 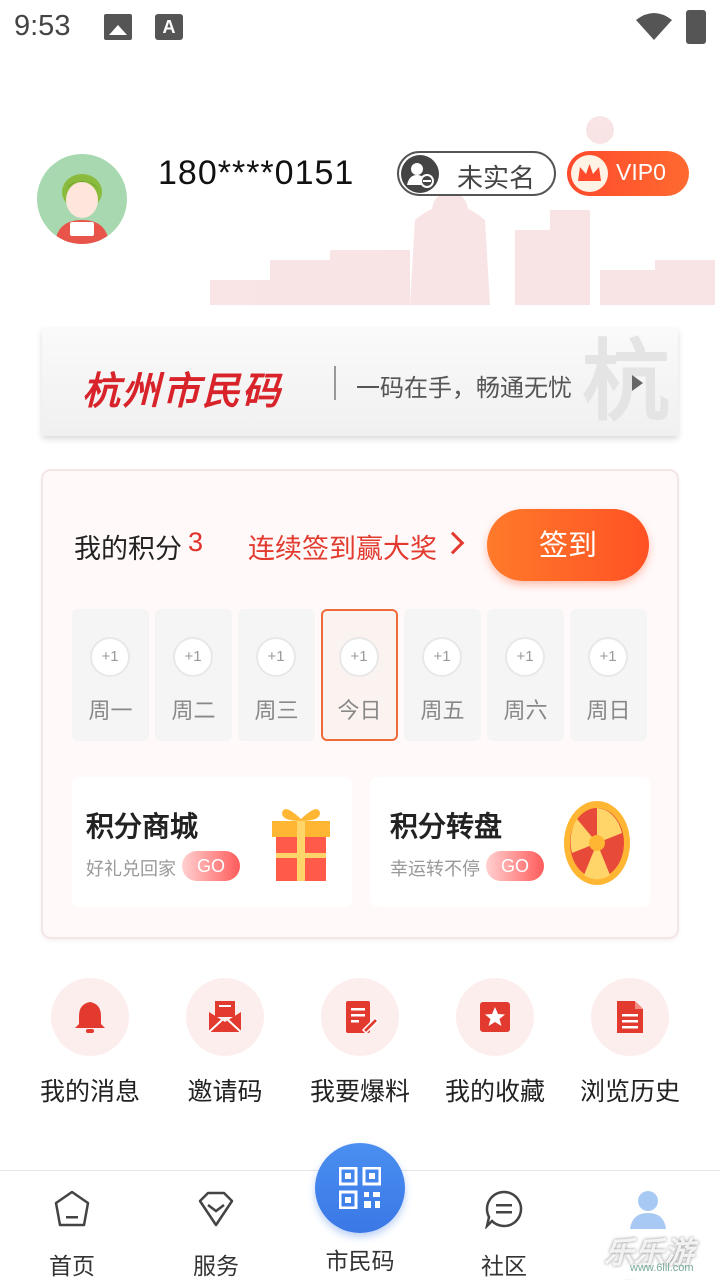 I want to click on edit-document-icon, so click(x=362, y=1018).